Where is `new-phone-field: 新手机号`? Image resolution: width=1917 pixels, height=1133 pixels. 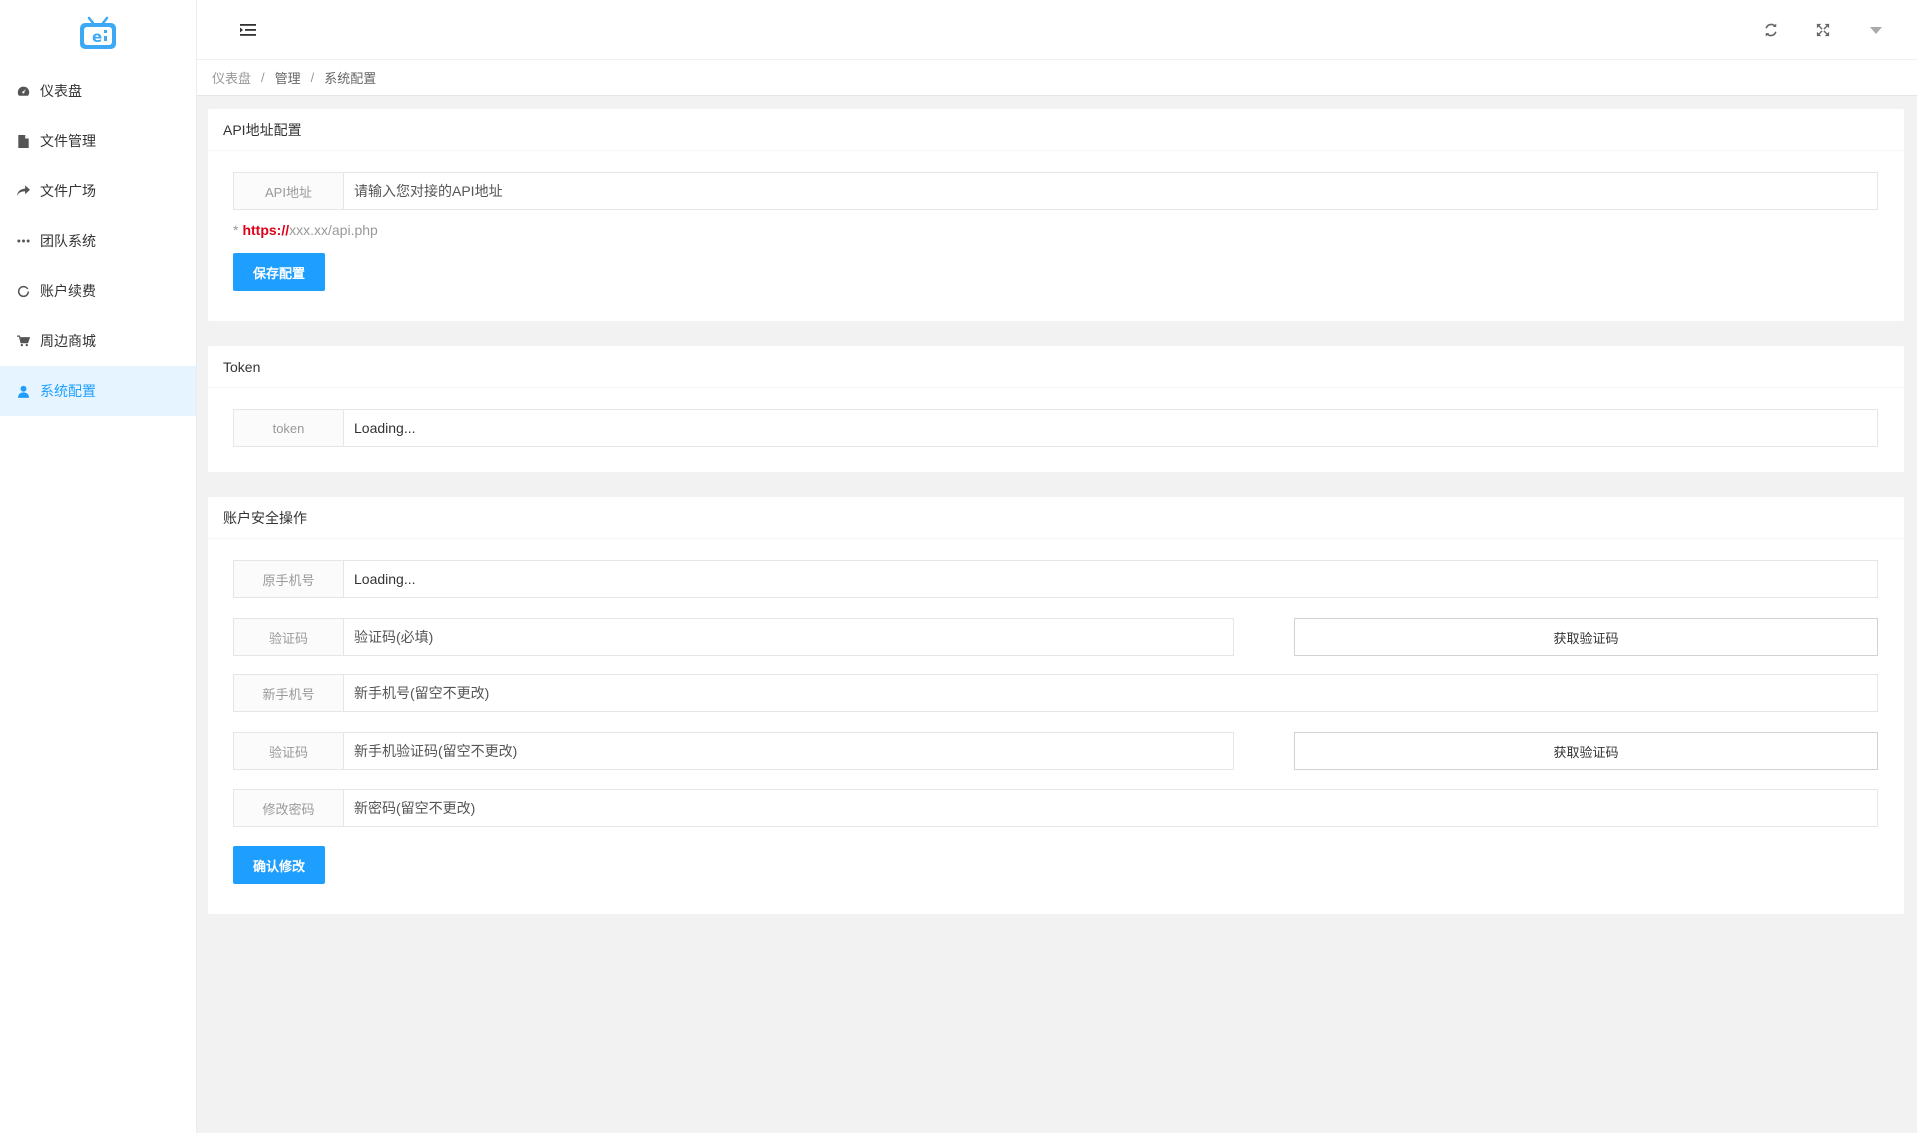
new-phone-field: 新手机号 is located at coordinates (1055, 693).